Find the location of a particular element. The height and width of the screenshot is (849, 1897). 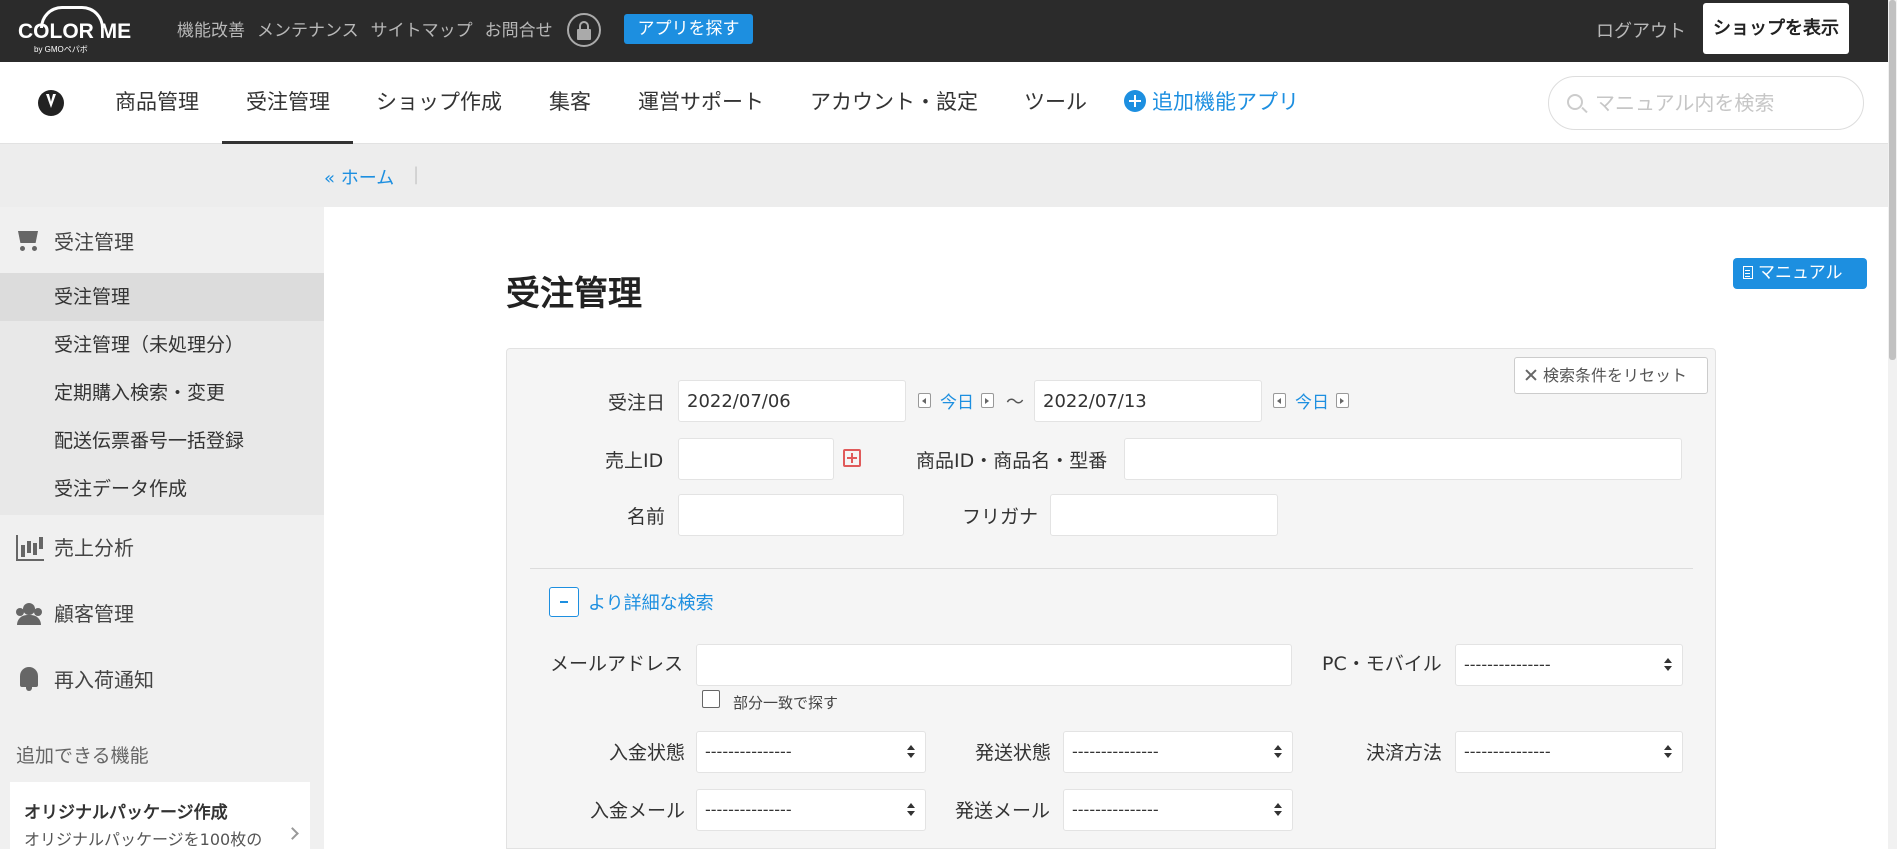

top-link-maintenance: メンテナンス is located at coordinates (308, 28).